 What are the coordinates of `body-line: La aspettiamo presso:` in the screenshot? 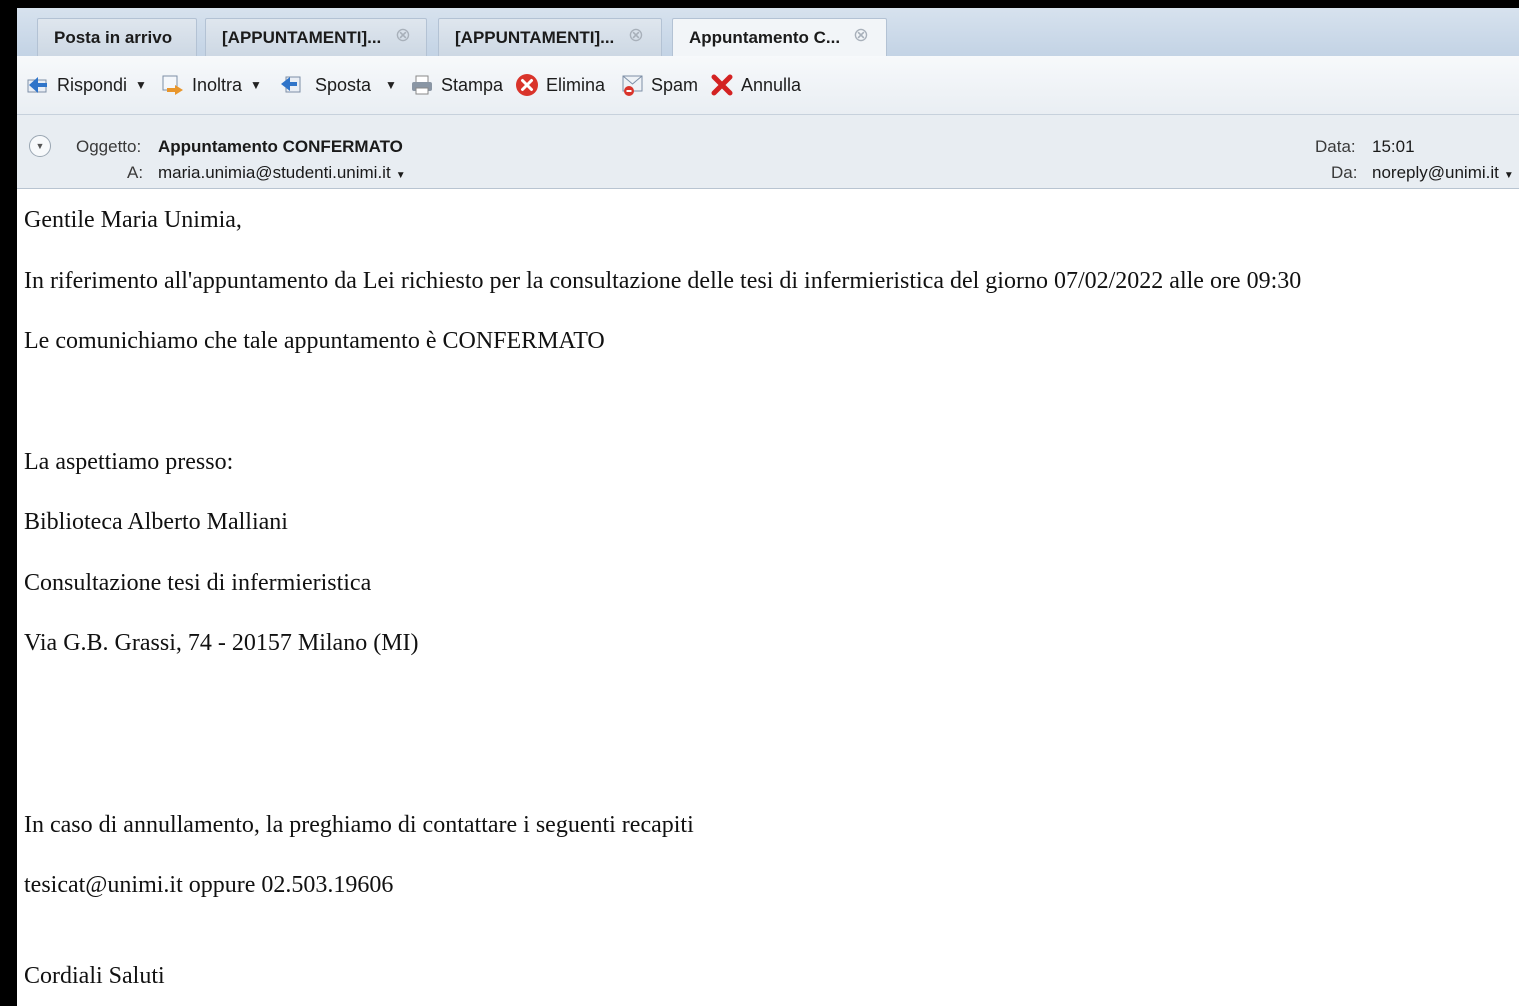 It's located at (129, 462).